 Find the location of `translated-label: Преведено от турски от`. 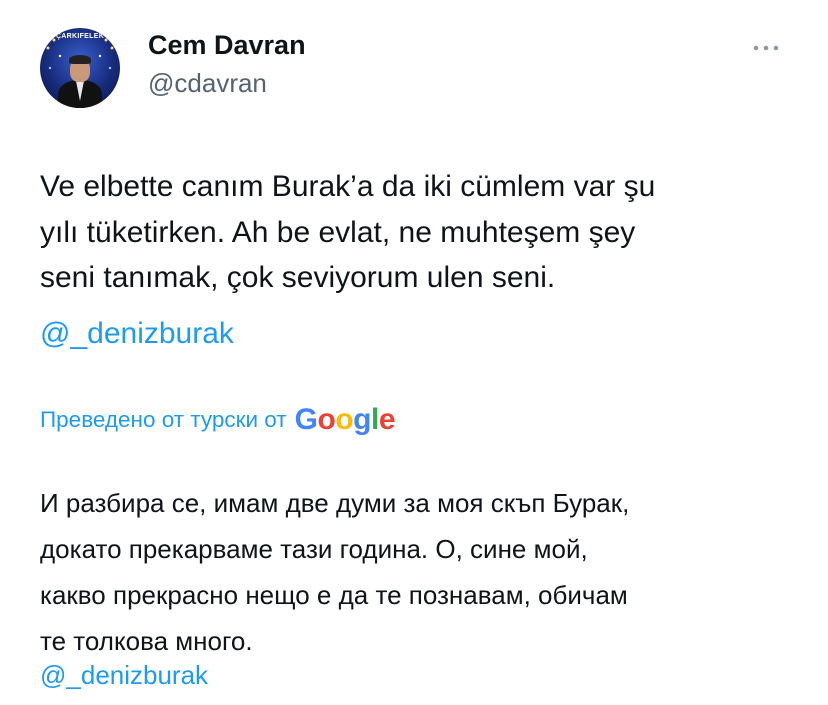

translated-label: Преведено от турски от is located at coordinates (163, 419).